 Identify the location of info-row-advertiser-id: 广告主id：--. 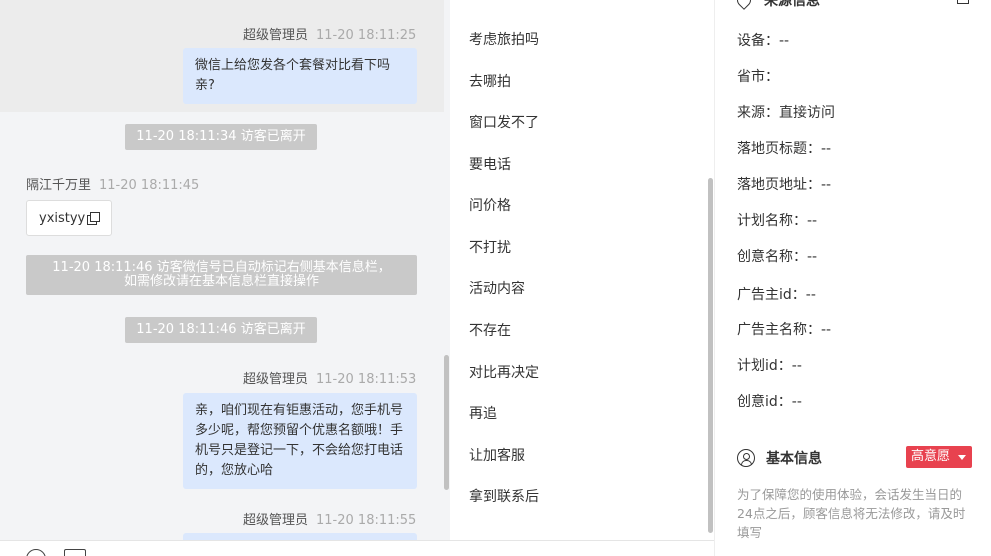
(776, 294).